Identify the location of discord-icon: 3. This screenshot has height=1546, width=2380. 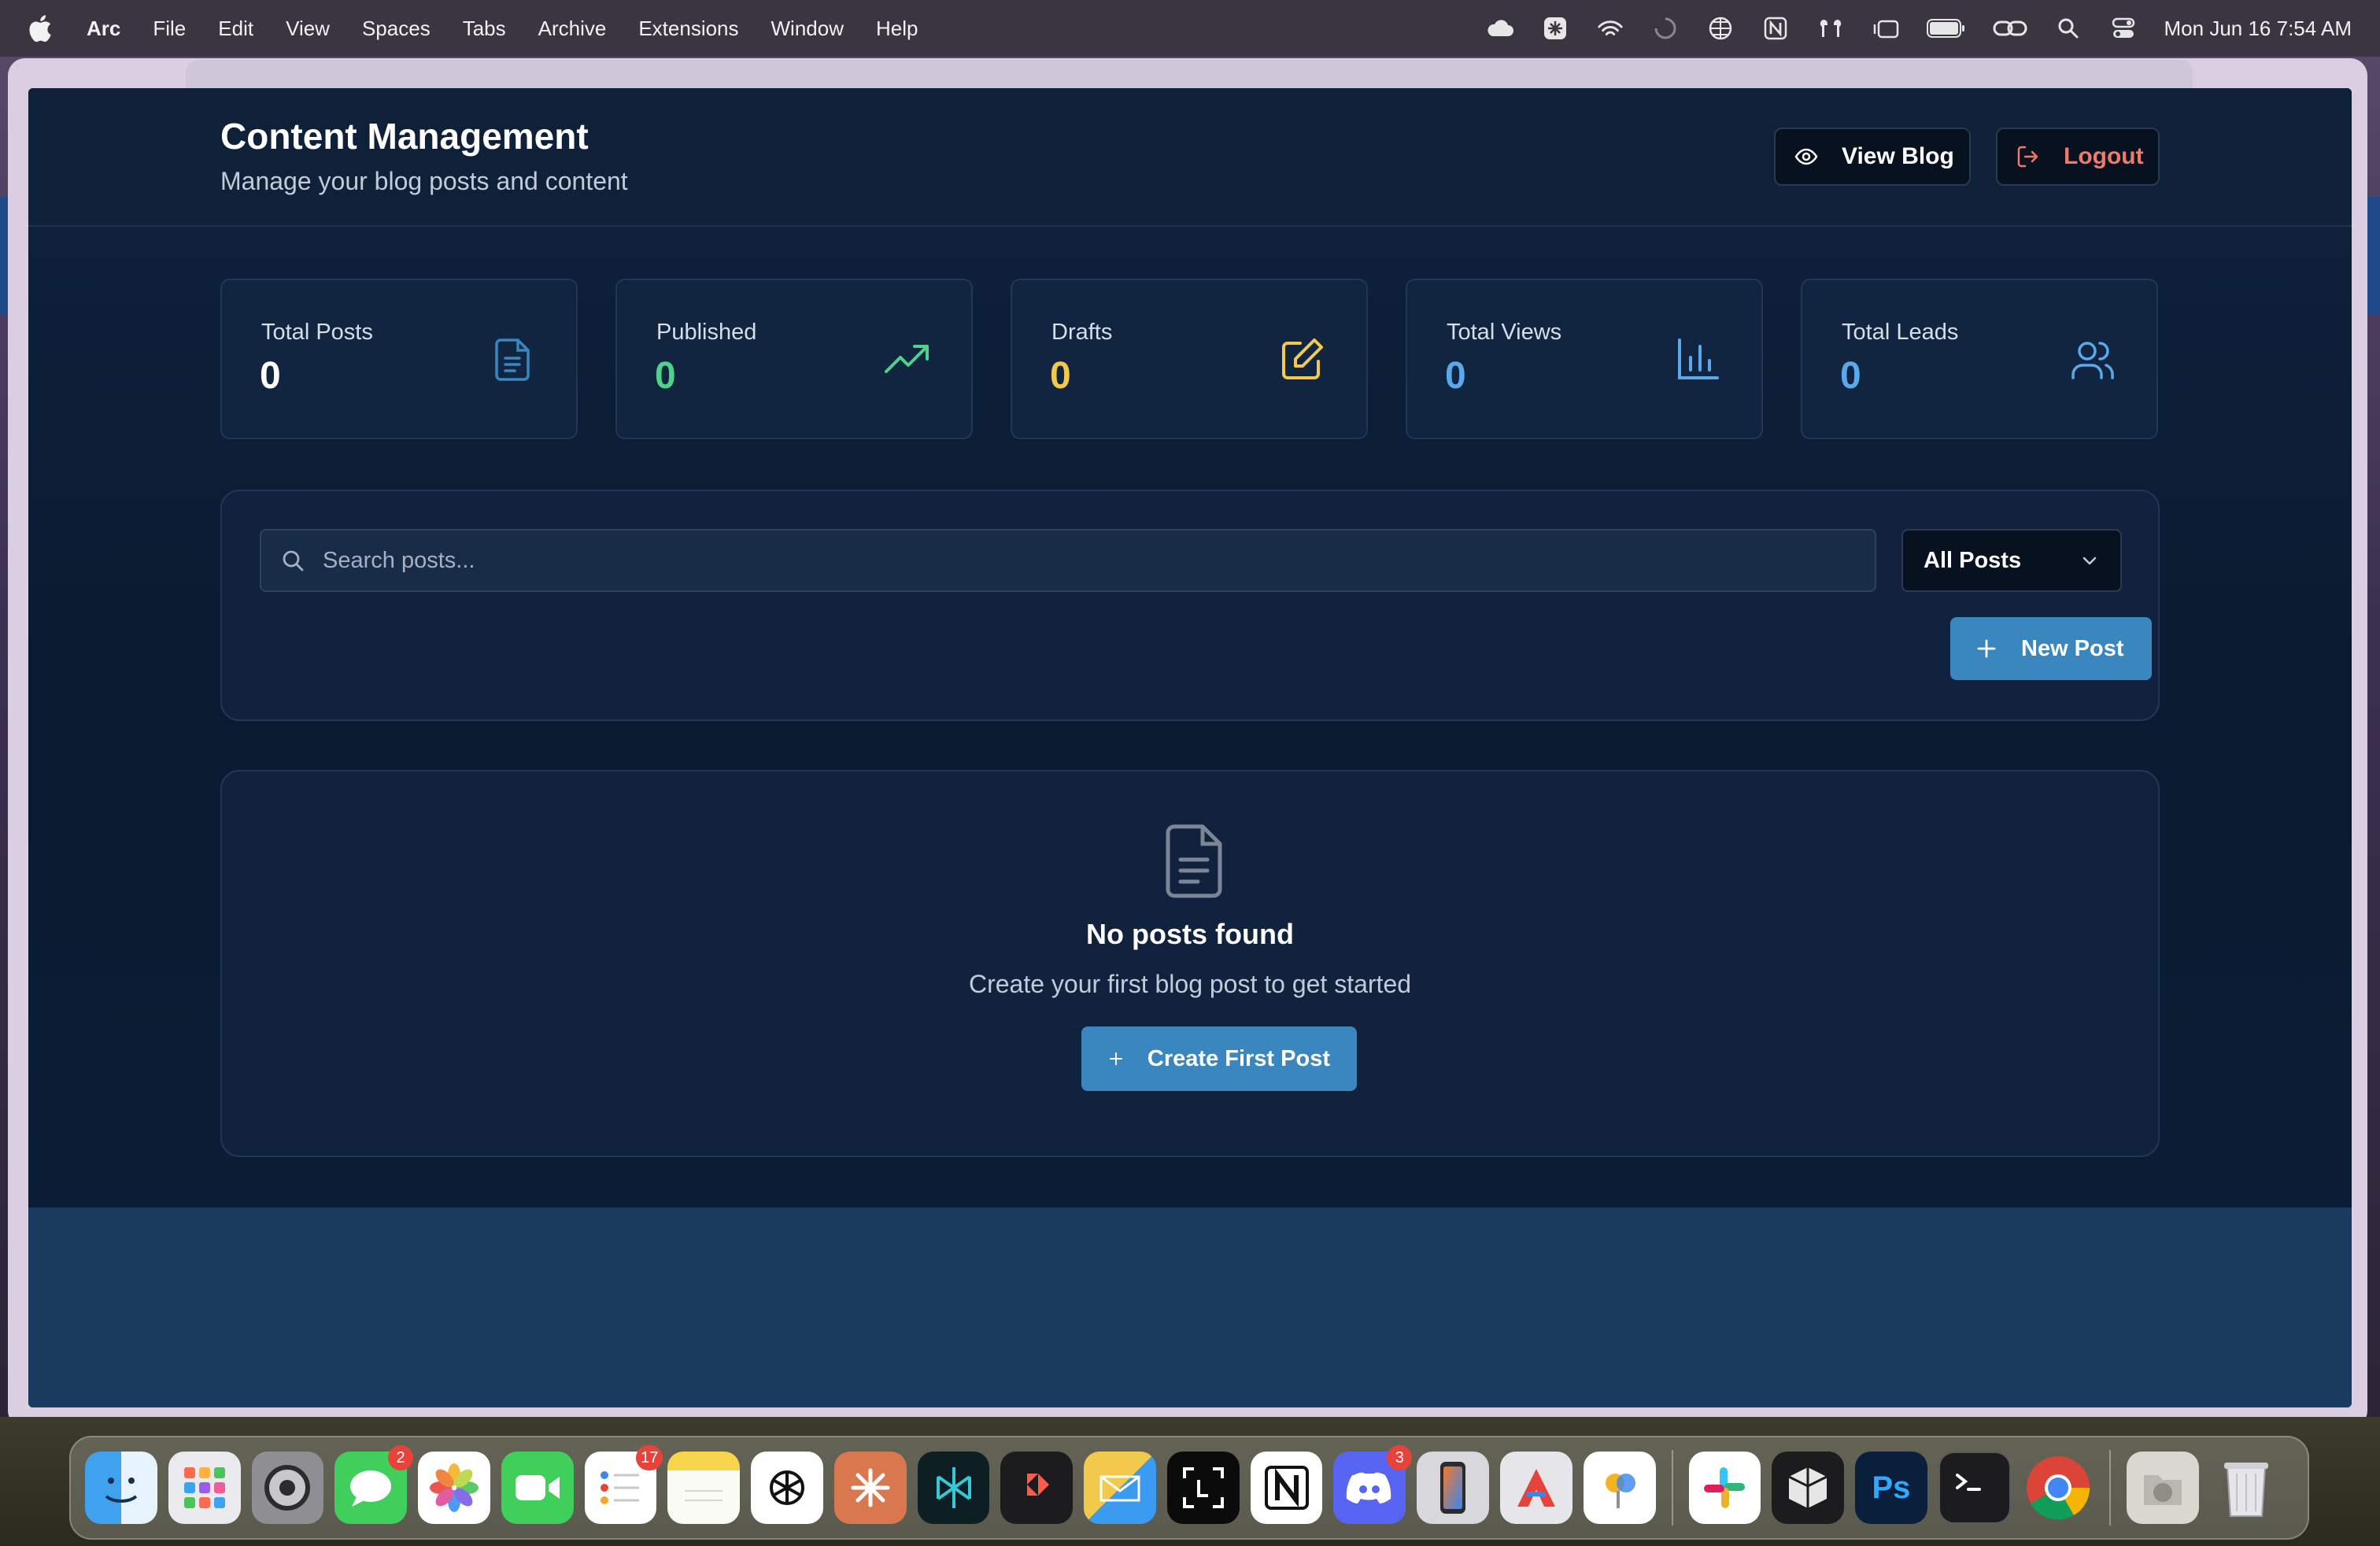
(1373, 1484).